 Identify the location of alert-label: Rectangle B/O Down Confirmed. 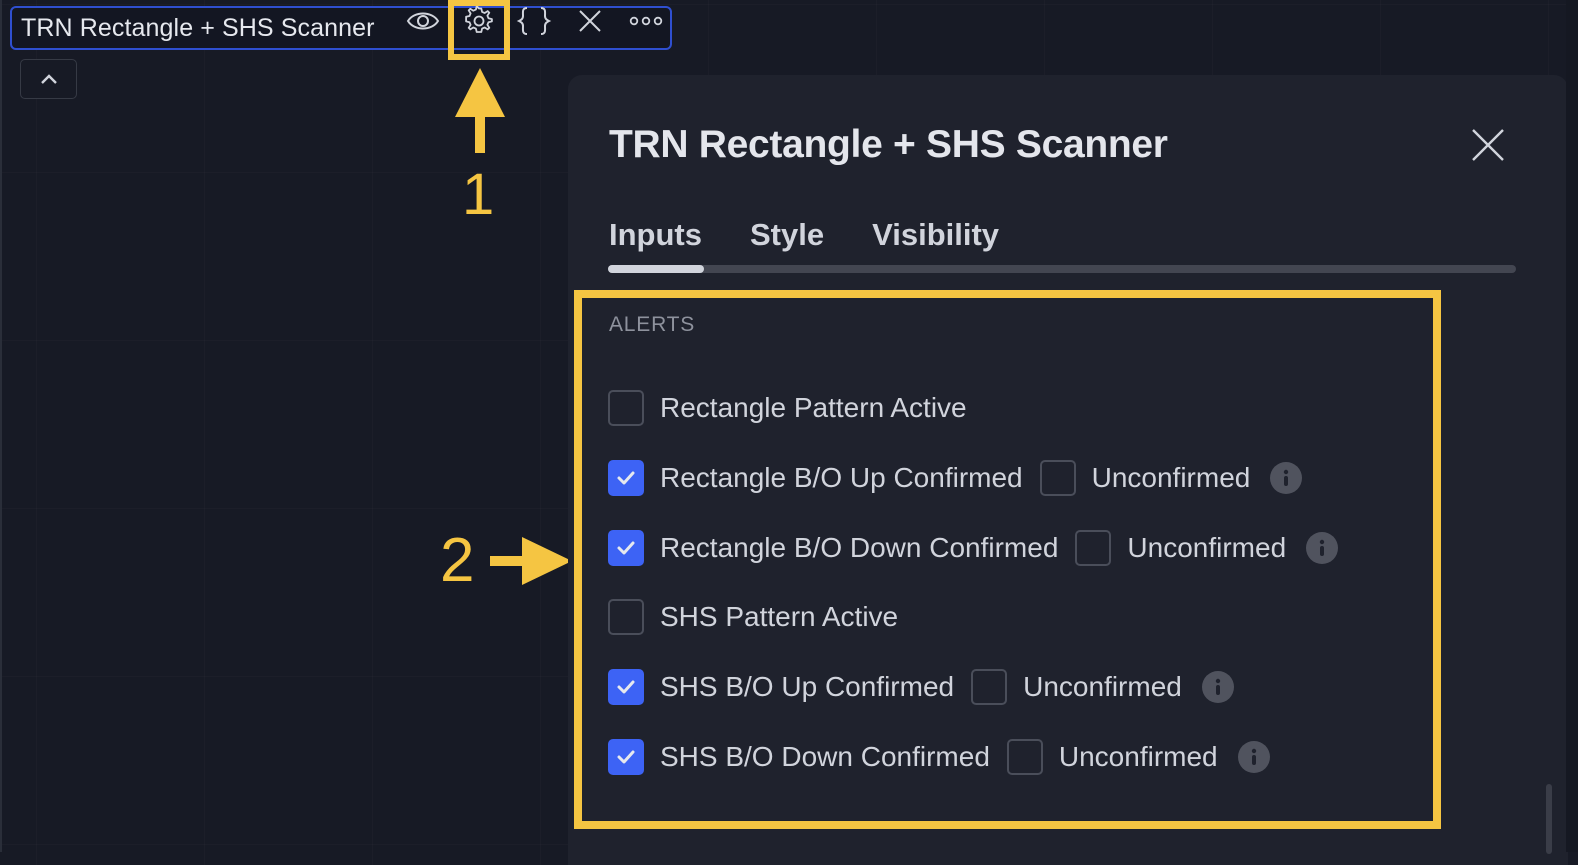
(859, 548).